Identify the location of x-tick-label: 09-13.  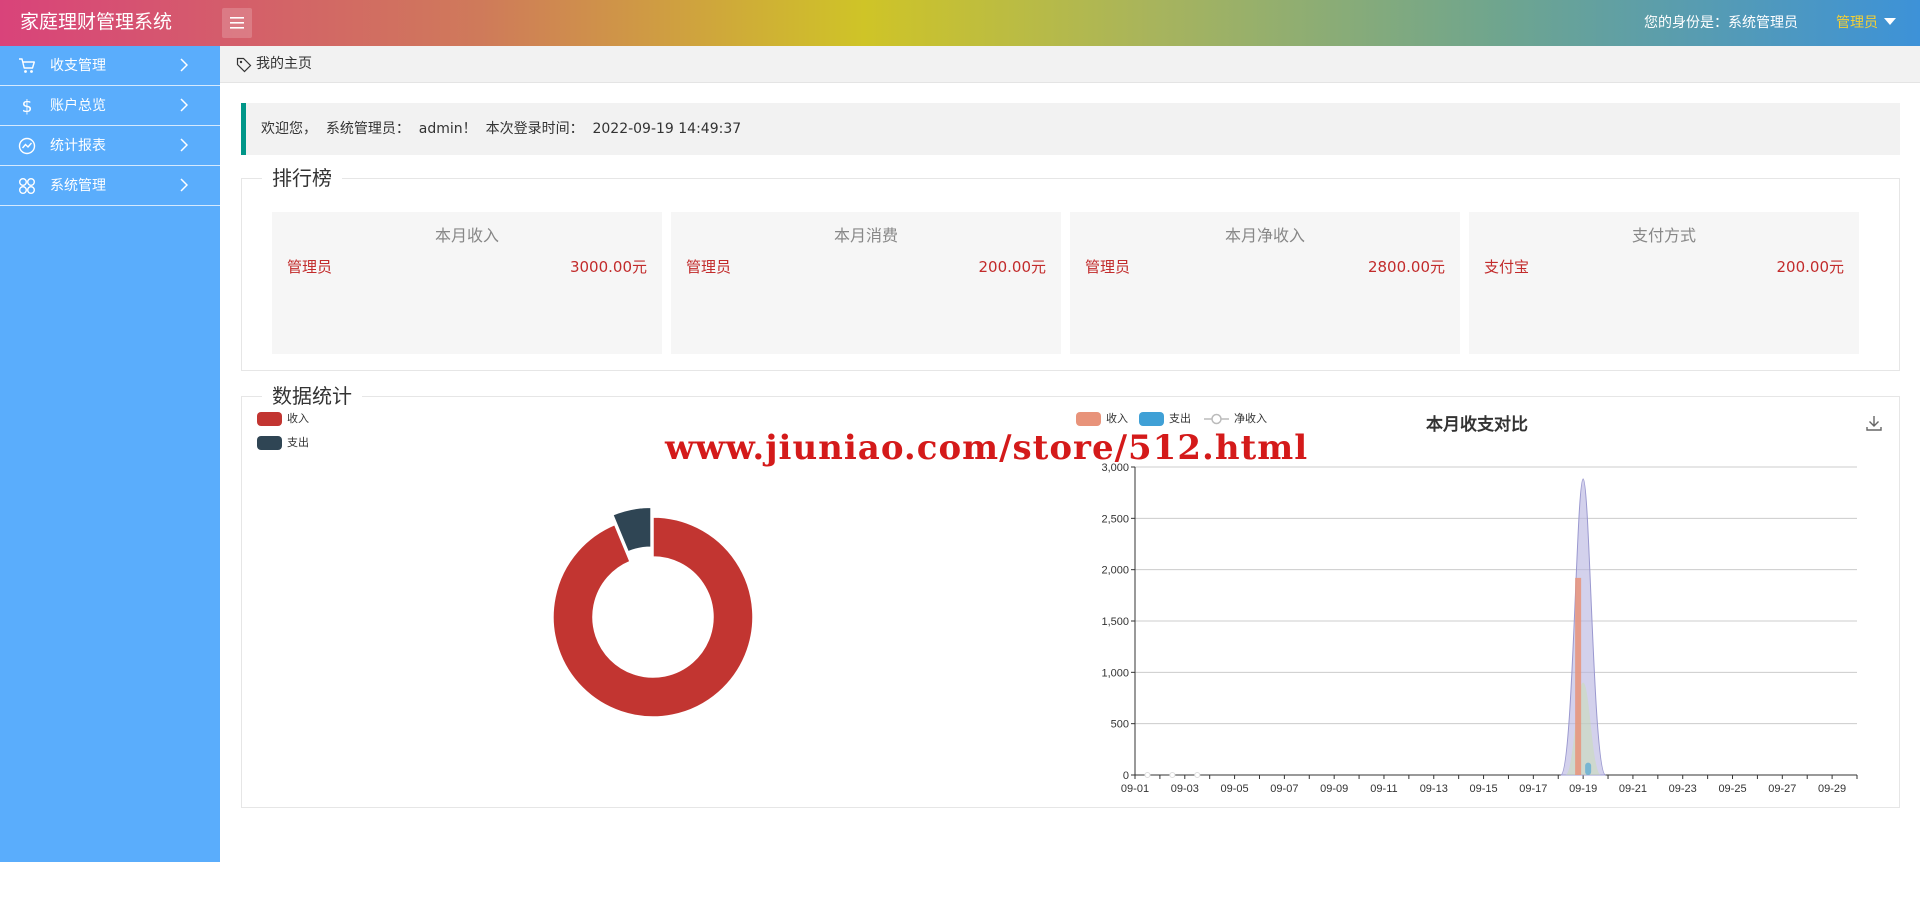
(1434, 789).